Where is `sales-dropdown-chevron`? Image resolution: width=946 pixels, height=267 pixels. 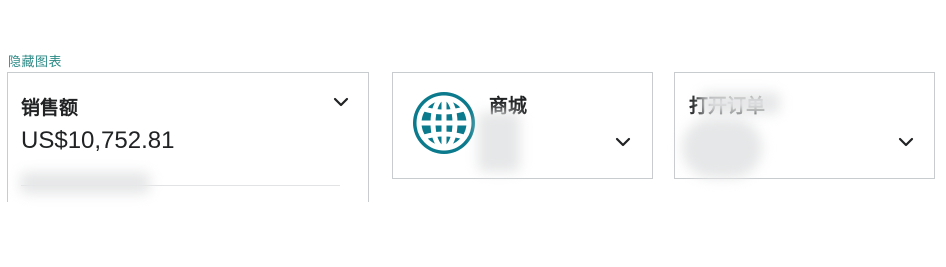
sales-dropdown-chevron is located at coordinates (341, 102).